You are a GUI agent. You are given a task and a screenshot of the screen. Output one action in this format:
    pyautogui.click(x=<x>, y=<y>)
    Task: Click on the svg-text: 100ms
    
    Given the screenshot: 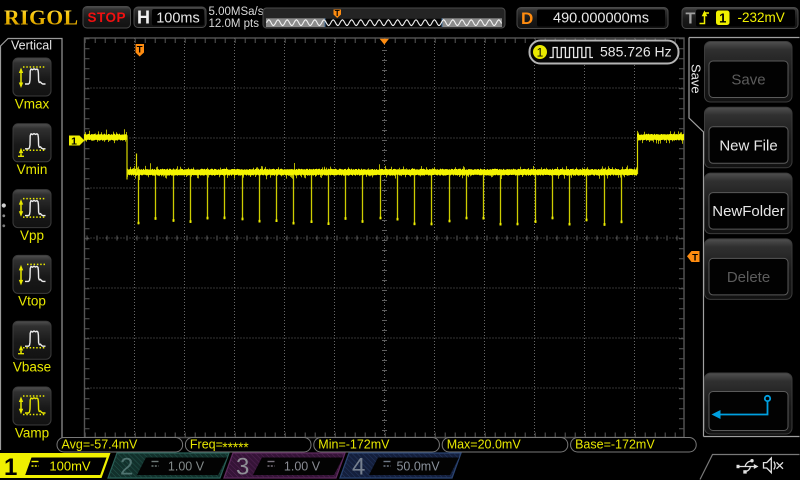 What is the action you would take?
    pyautogui.click(x=178, y=19)
    